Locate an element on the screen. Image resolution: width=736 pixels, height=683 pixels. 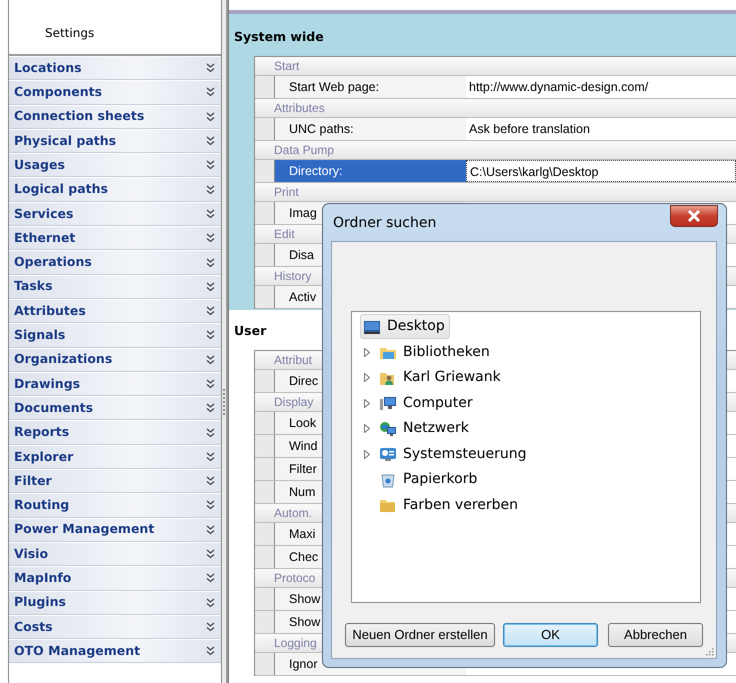
sidebar-item: Reports is located at coordinates (115, 432).